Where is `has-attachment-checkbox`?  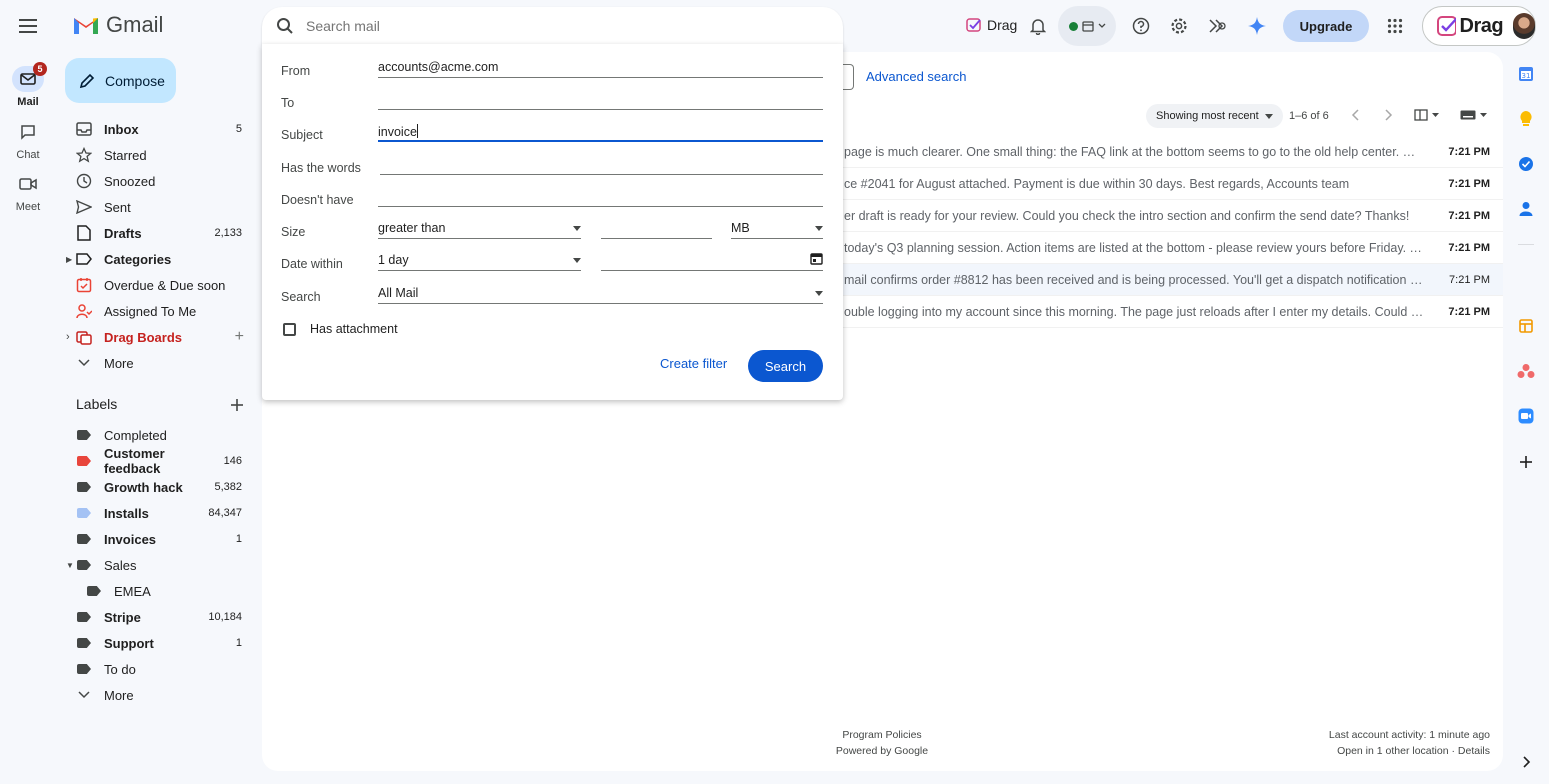 has-attachment-checkbox is located at coordinates (289, 329).